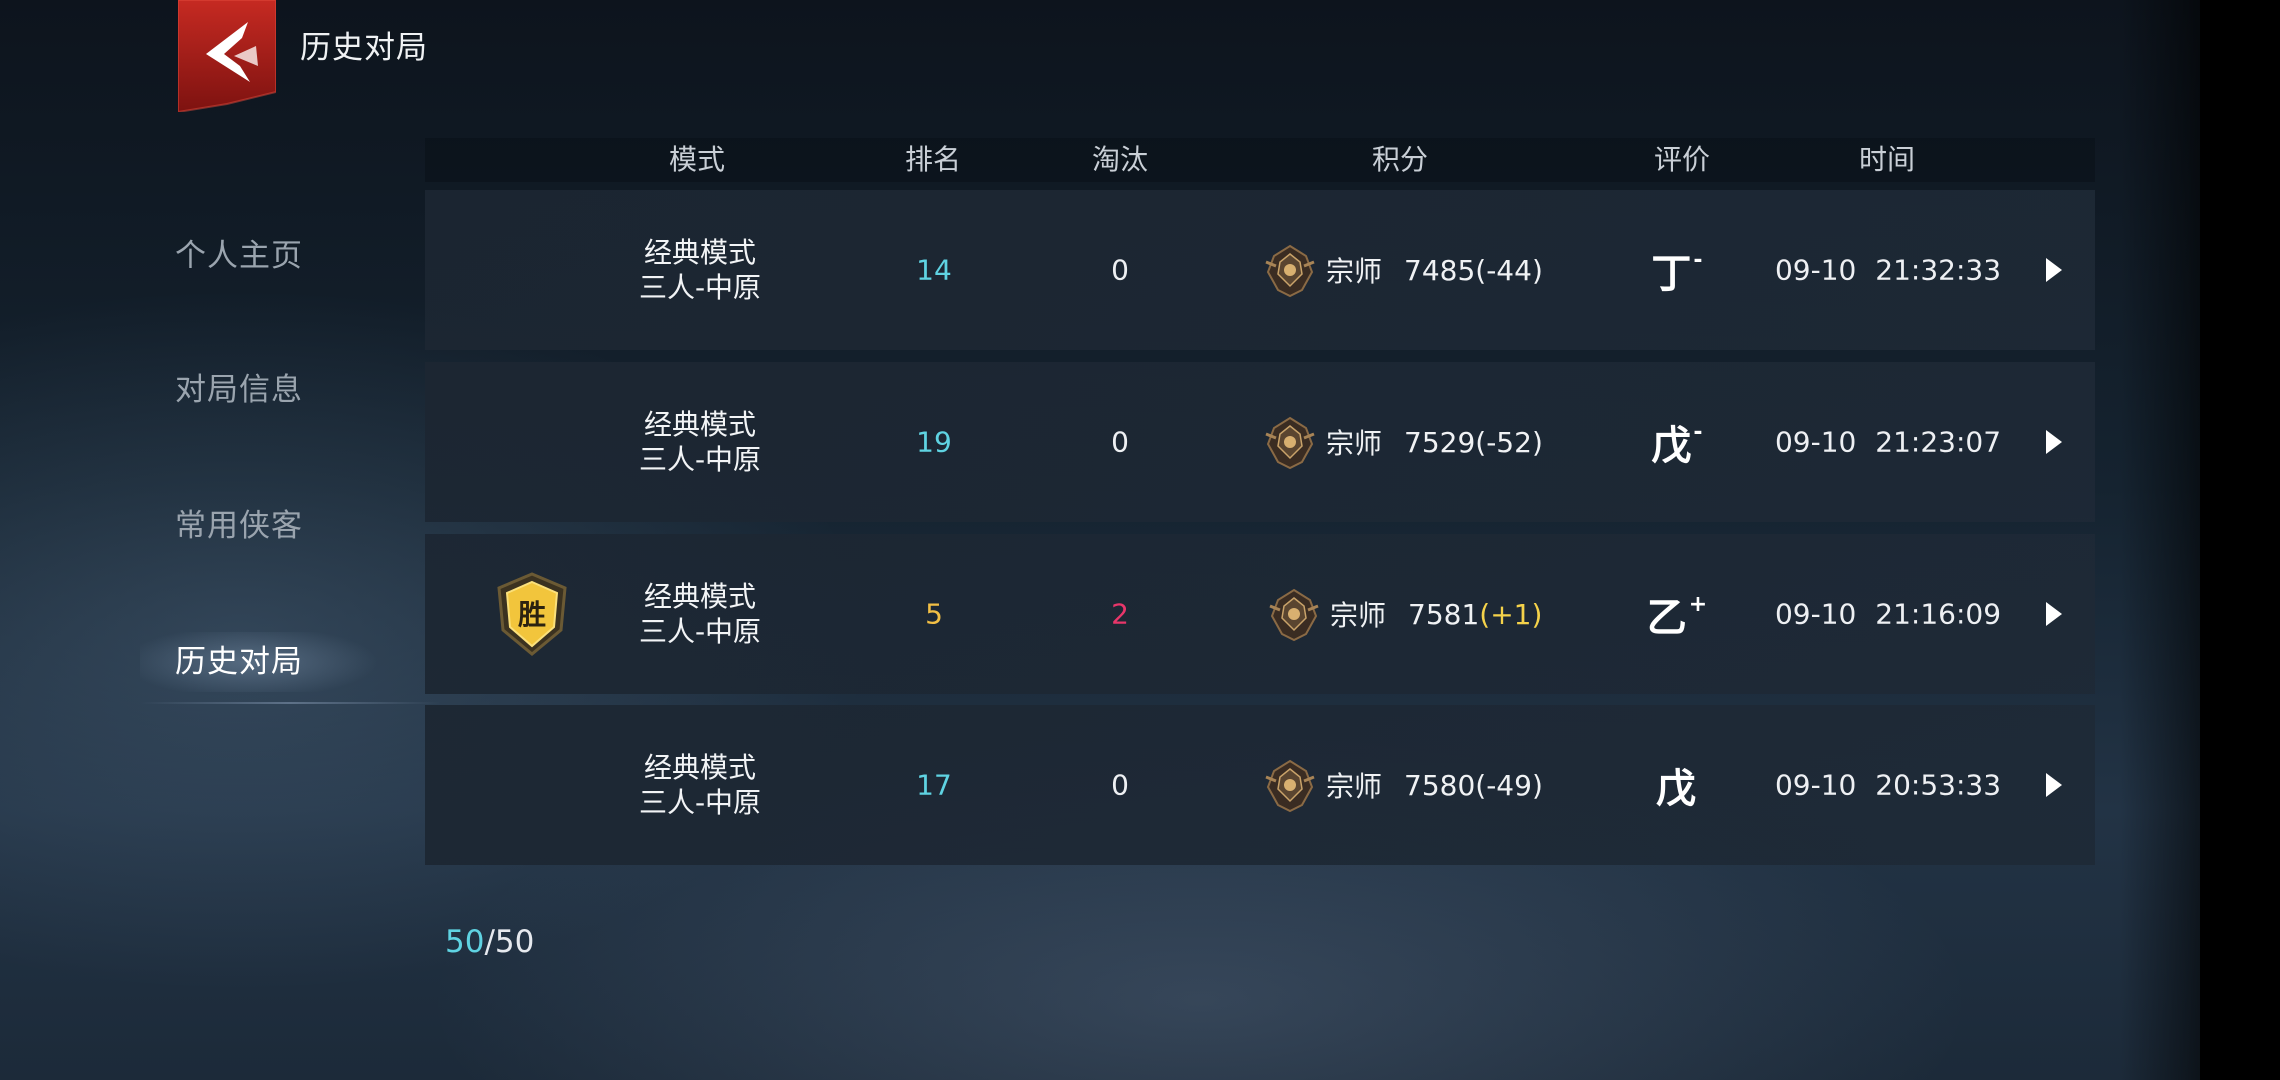 The width and height of the screenshot is (2280, 1080). Describe the element at coordinates (697, 159) in the screenshot. I see `header-mode: 模式` at that location.